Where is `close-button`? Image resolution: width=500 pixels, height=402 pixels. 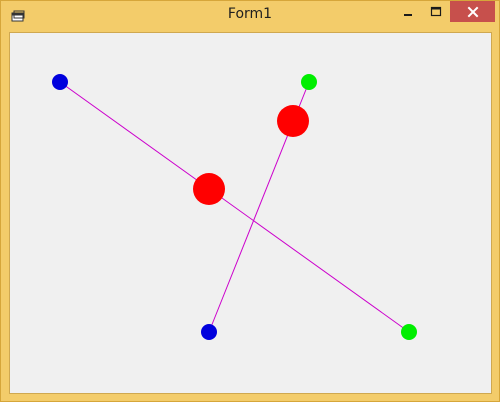
close-button is located at coordinates (472, 11).